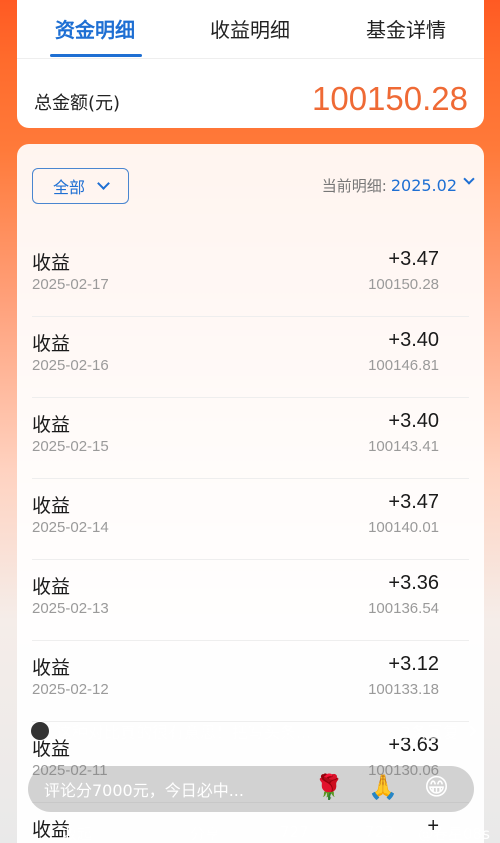 This screenshot has height=843, width=500. What do you see at coordinates (68, 187) in the screenshot?
I see `filter-label: 全部` at bounding box center [68, 187].